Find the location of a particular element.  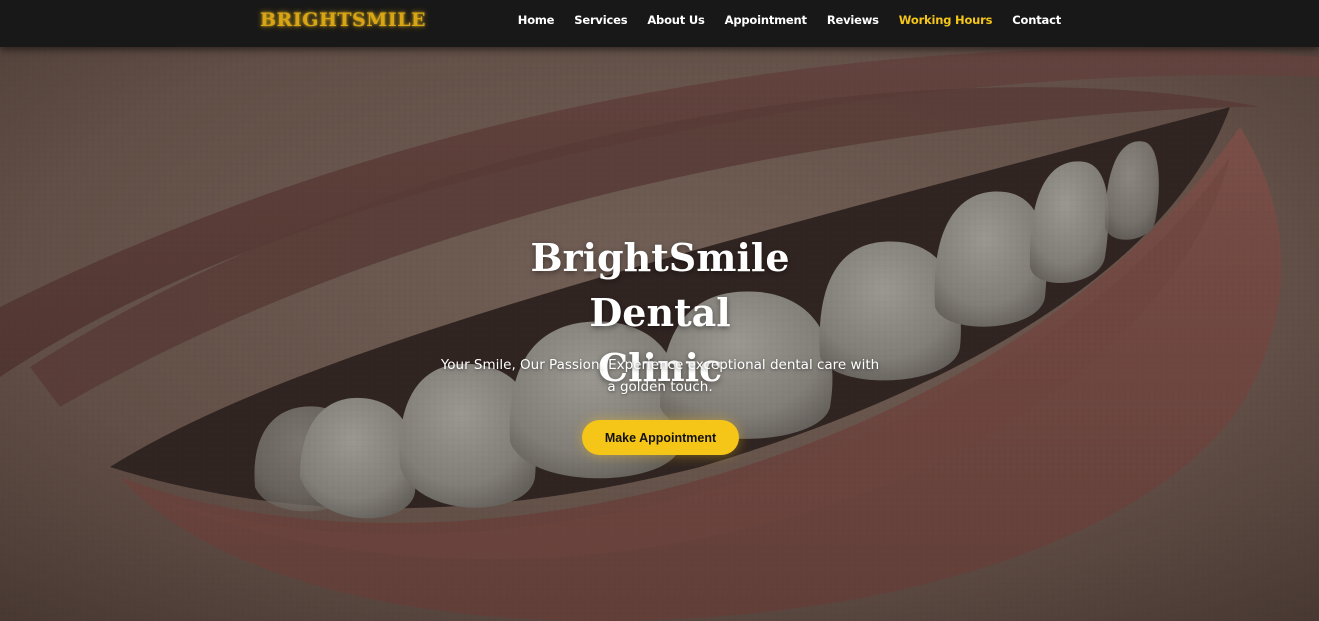

nav-link-services: Services is located at coordinates (600, 20).